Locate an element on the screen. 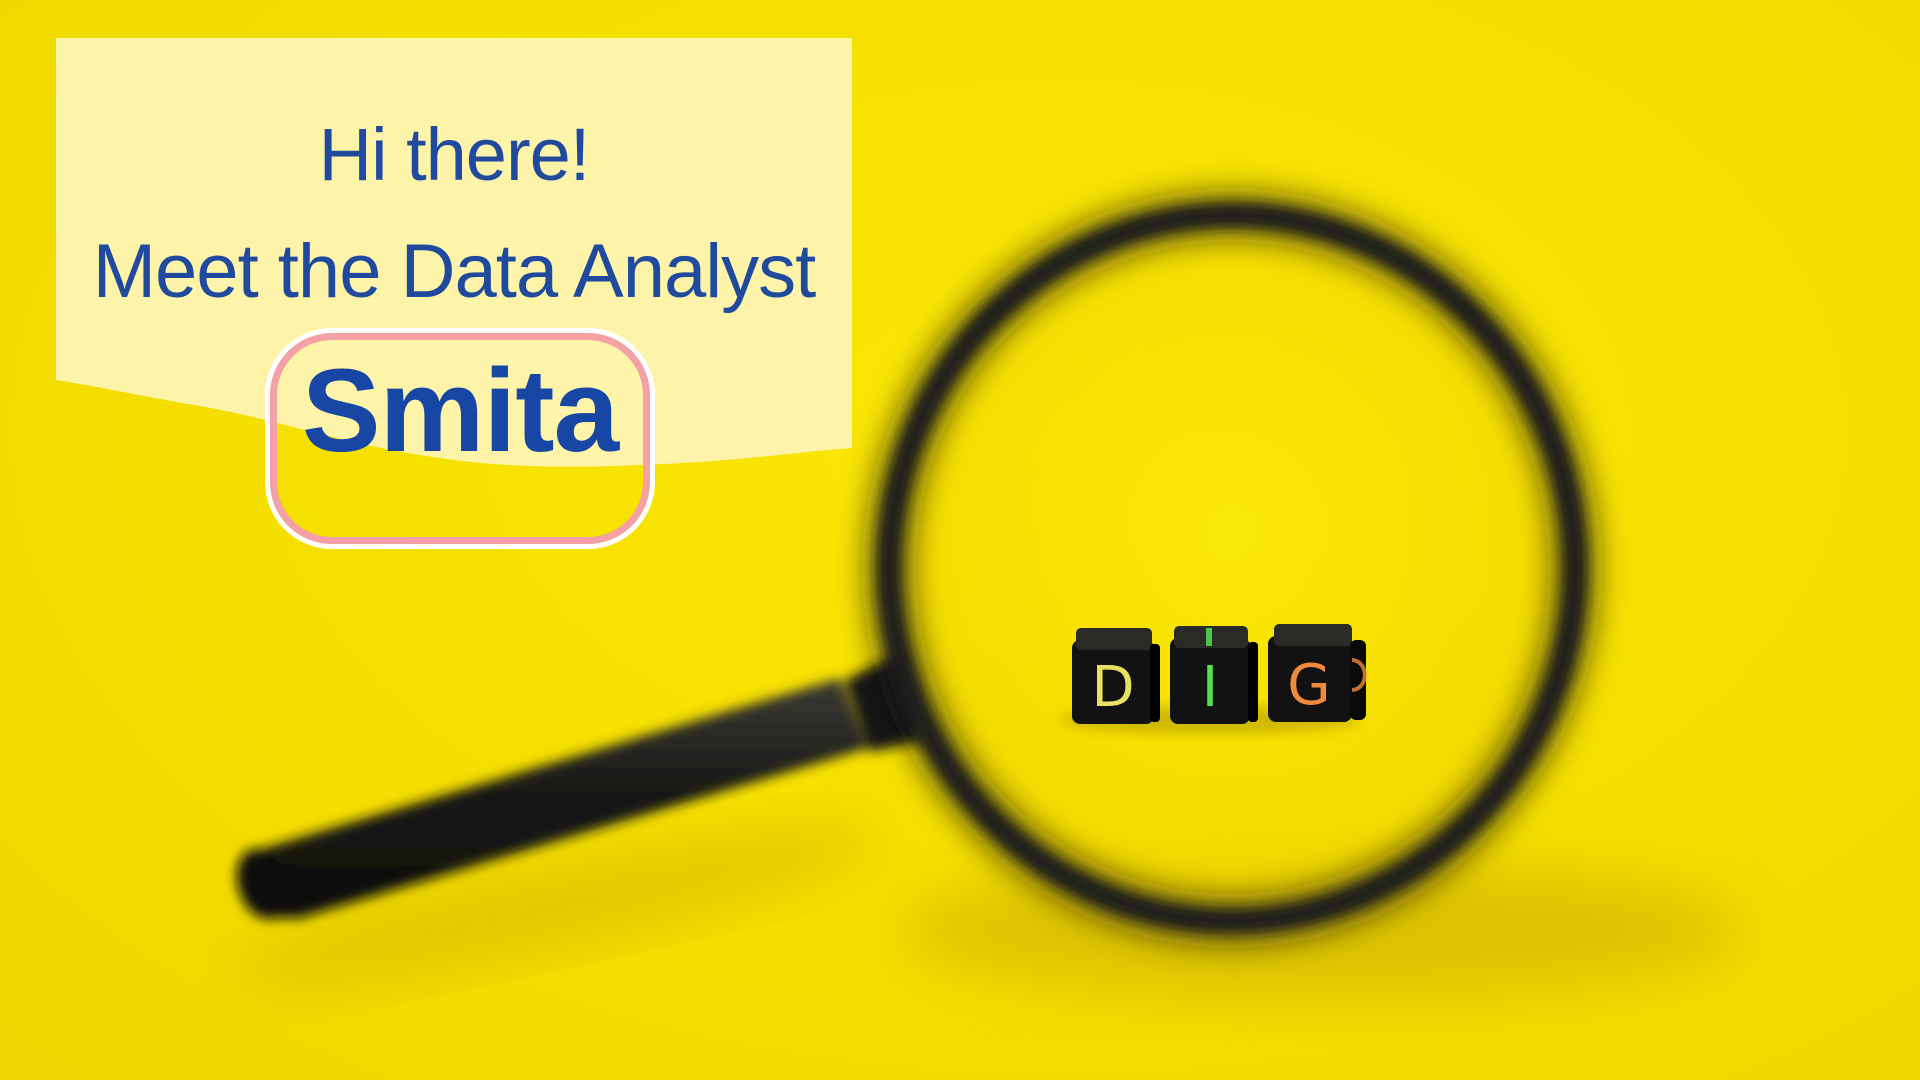  greeting-text: Hi there! is located at coordinates (454, 154).